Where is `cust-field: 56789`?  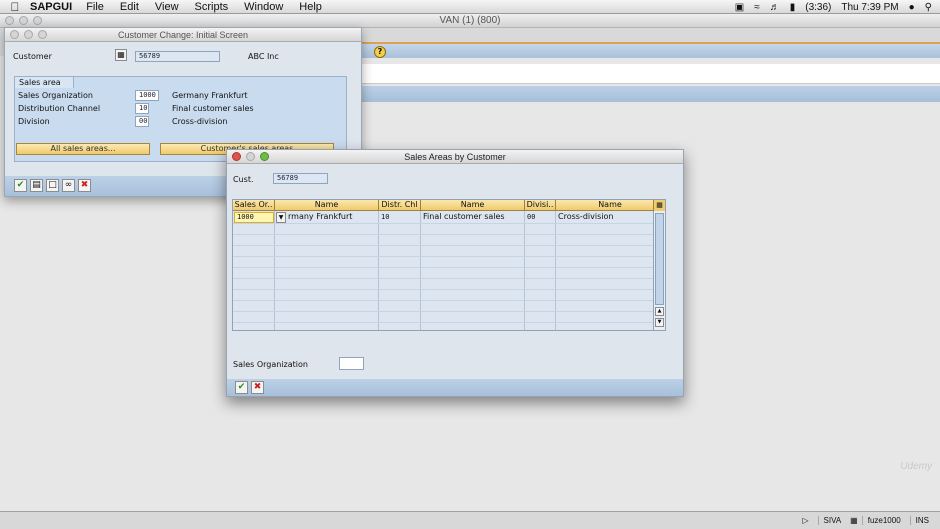 cust-field: 56789 is located at coordinates (300, 178).